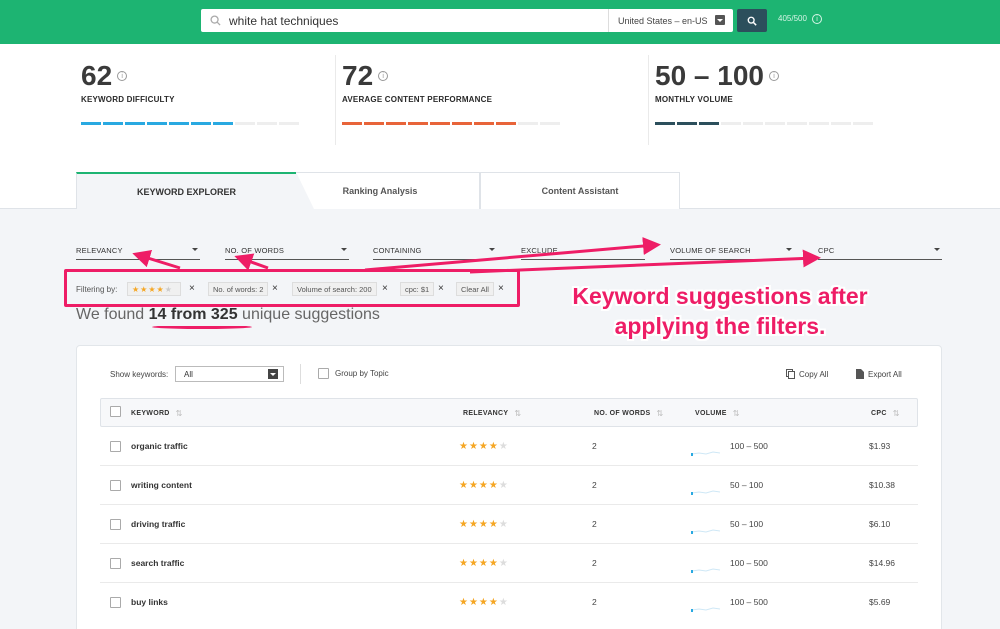 This screenshot has width=1000, height=629. Describe the element at coordinates (161, 485) in the screenshot. I see `keyword-cell: writing content` at that location.